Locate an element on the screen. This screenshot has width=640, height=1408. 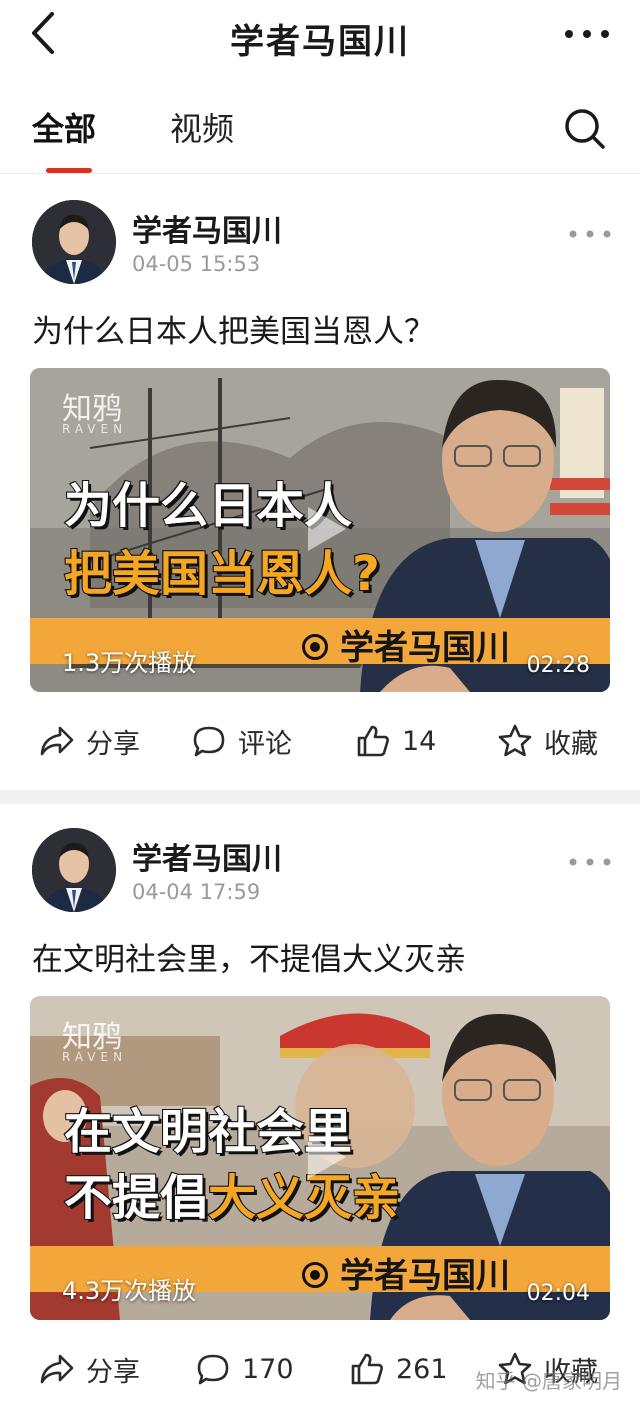
play-count: 1.3万次播放 is located at coordinates (129, 663).